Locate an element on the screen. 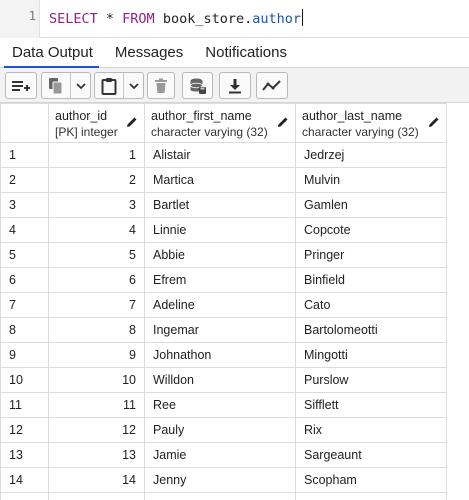  select-all-corner is located at coordinates (24, 123).